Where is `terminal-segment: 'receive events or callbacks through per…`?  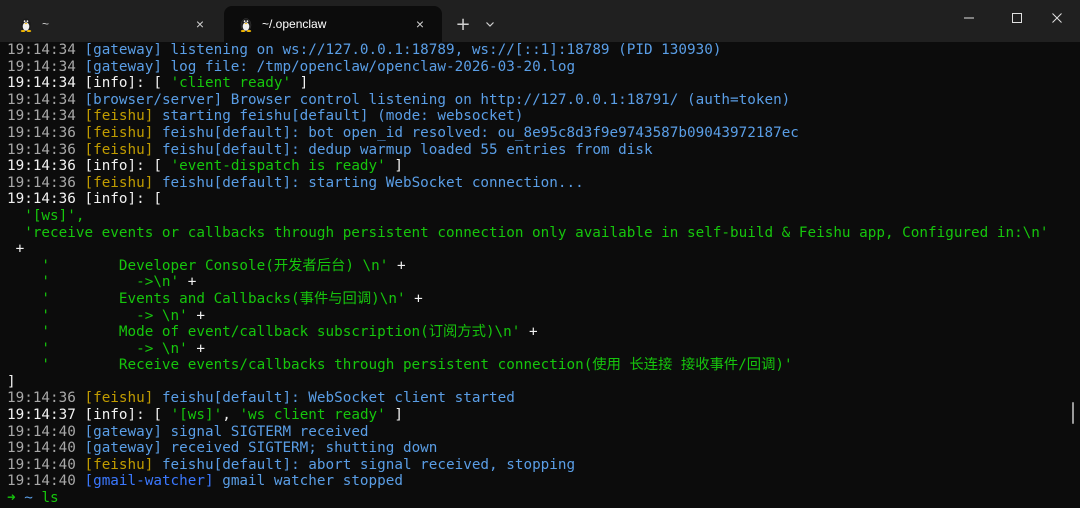 terminal-segment: 'receive events or callbacks through per… is located at coordinates (528, 232).